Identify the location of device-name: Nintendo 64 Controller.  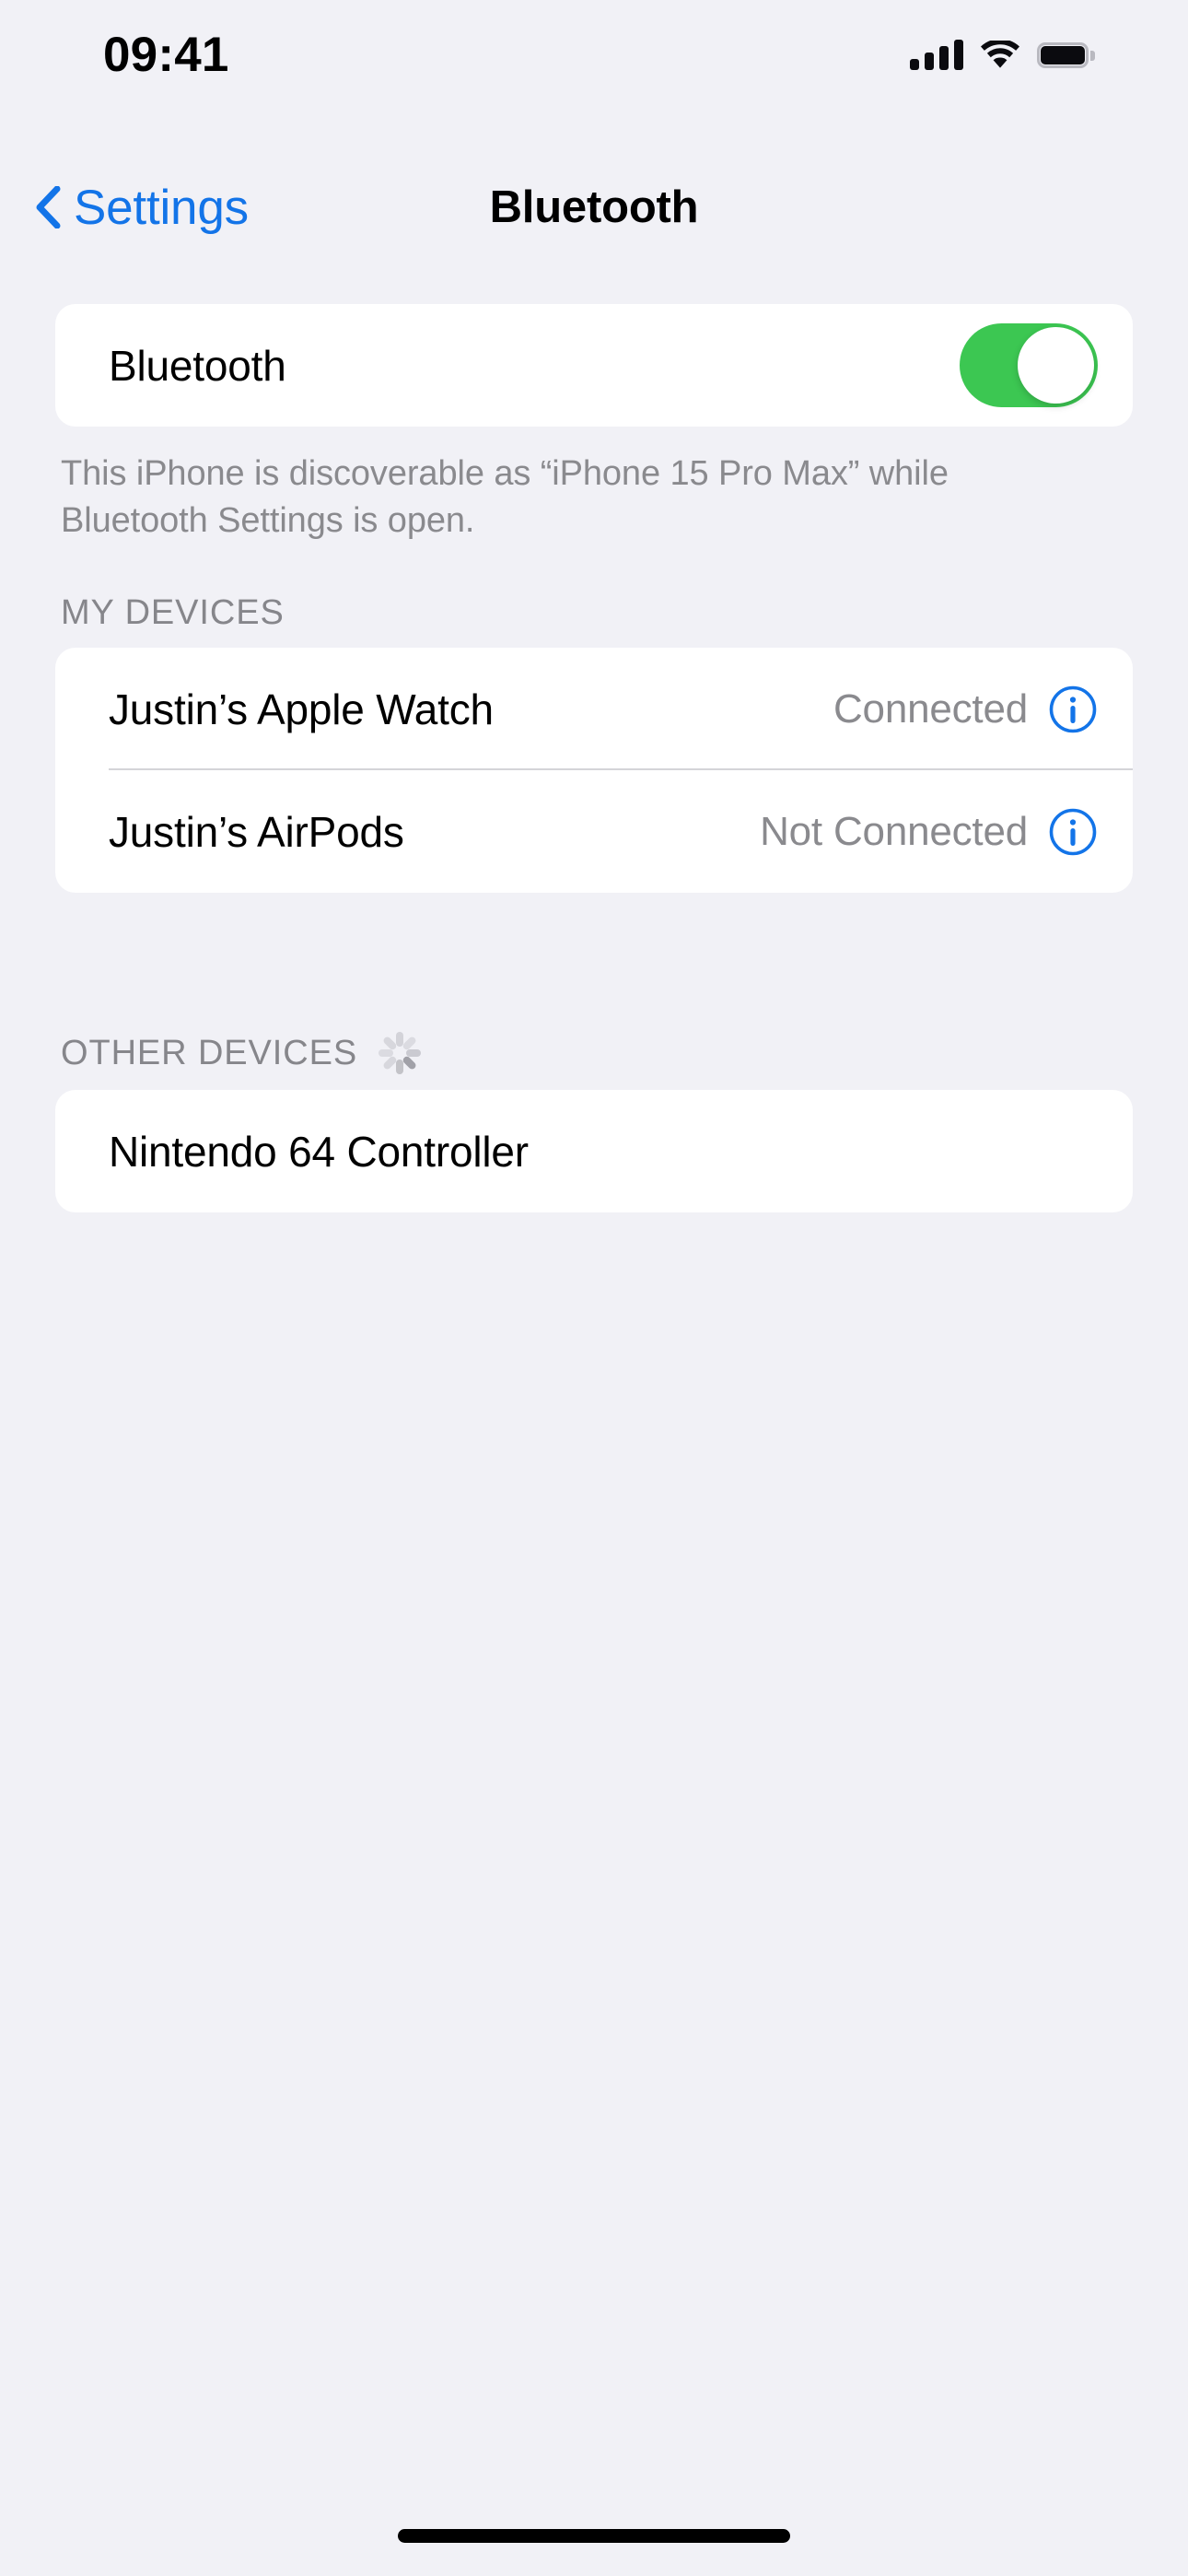
(319, 1151).